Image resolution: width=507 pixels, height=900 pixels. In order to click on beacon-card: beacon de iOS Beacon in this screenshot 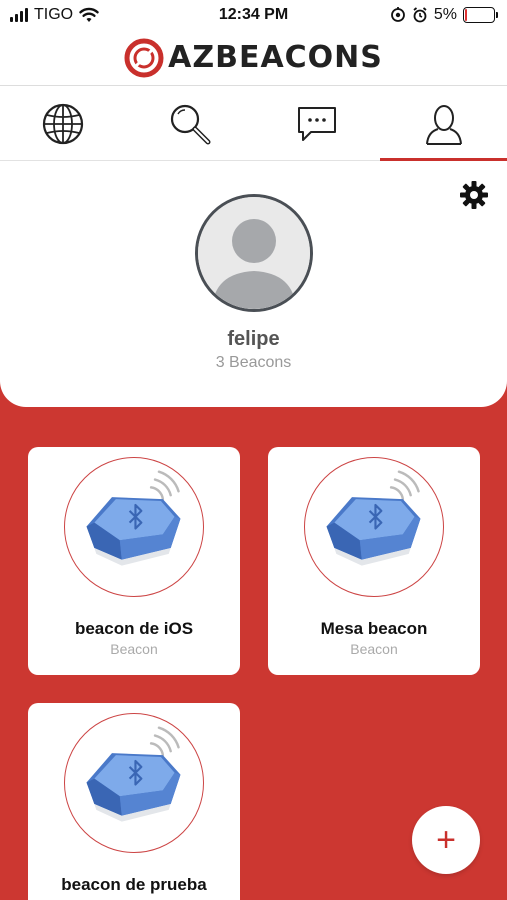, I will do `click(134, 561)`.